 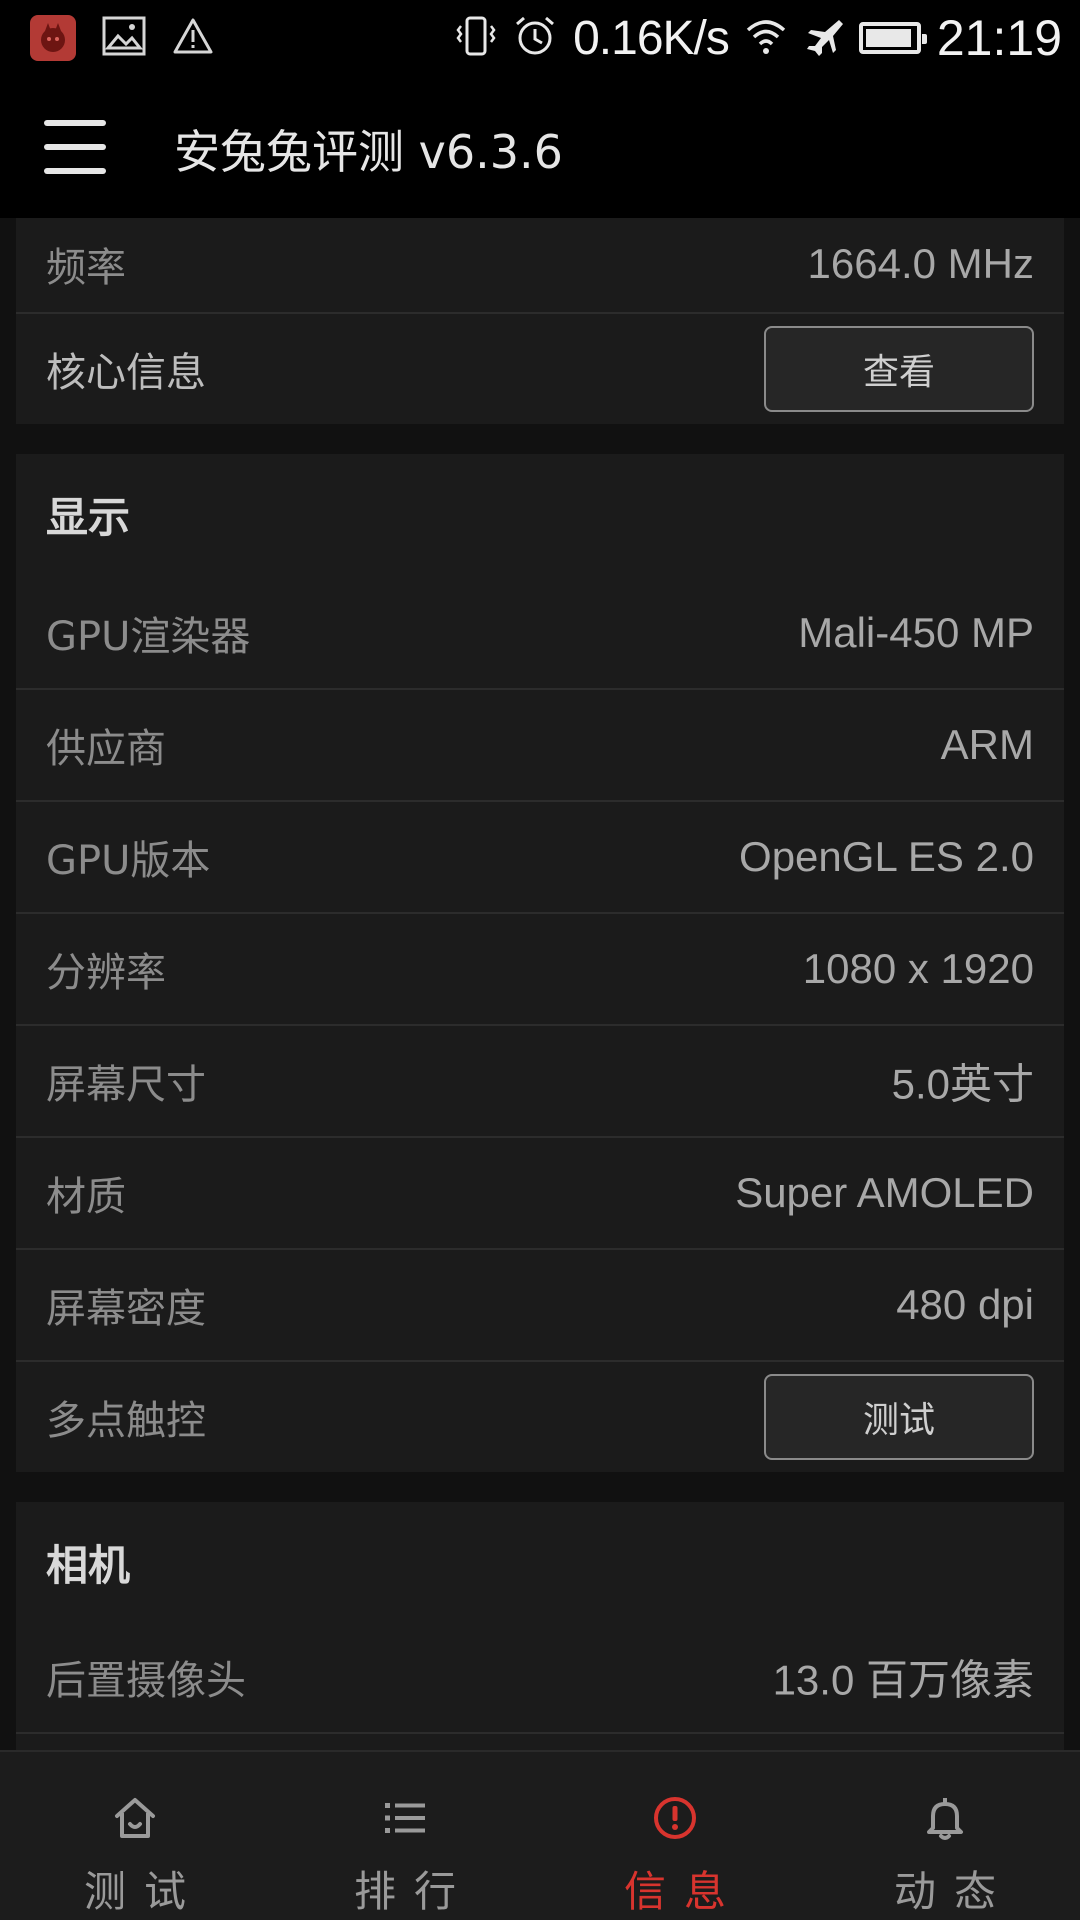 I want to click on card-title: 相机, so click(x=88, y=1565).